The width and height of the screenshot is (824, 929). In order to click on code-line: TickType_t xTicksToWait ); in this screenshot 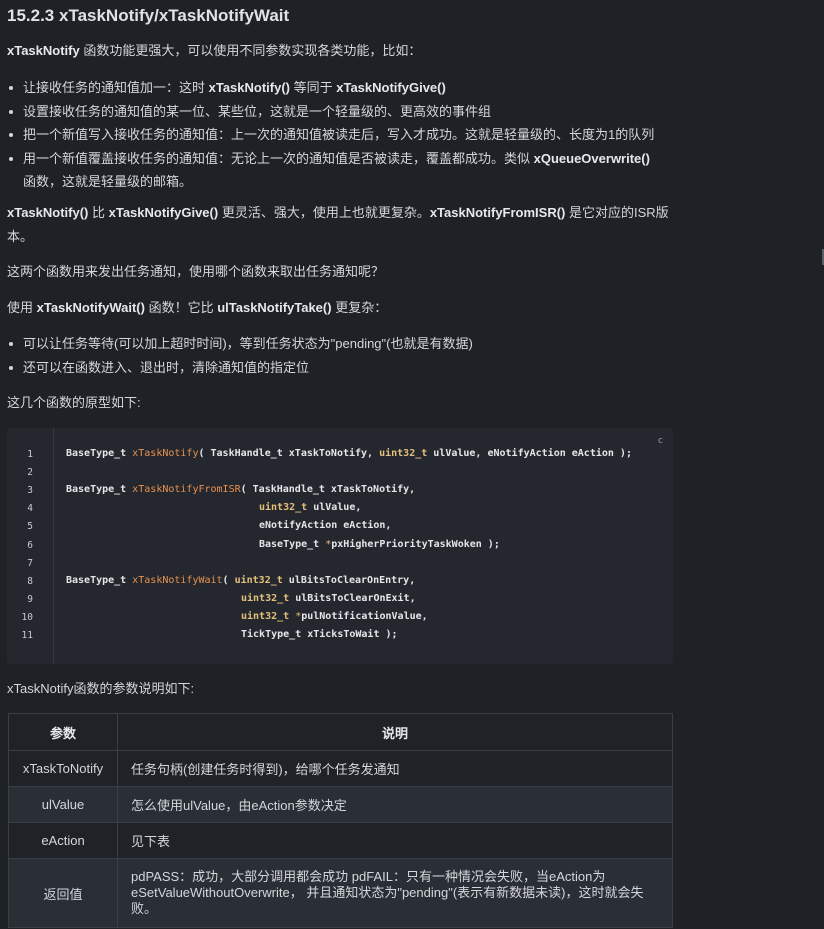, I will do `click(319, 634)`.